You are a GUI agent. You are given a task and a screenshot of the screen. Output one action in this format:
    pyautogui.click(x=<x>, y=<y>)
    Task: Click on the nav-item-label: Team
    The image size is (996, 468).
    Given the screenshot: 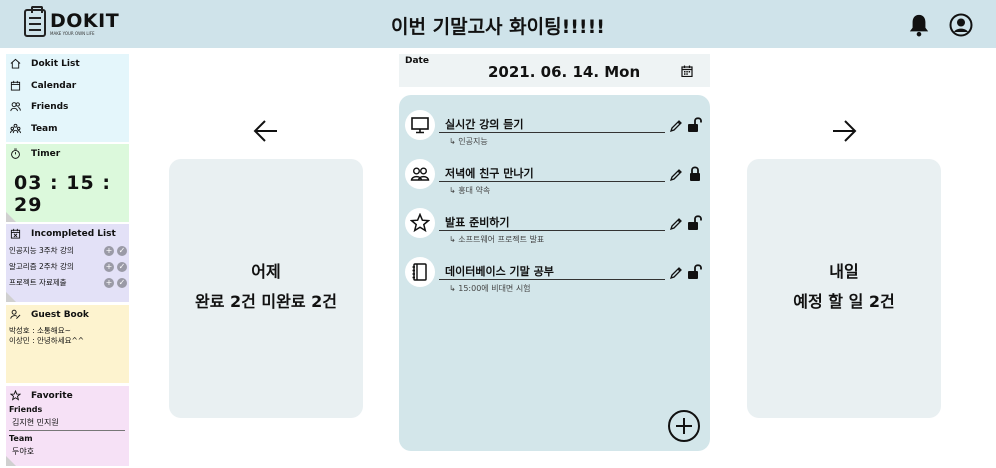 What is the action you would take?
    pyautogui.click(x=44, y=128)
    